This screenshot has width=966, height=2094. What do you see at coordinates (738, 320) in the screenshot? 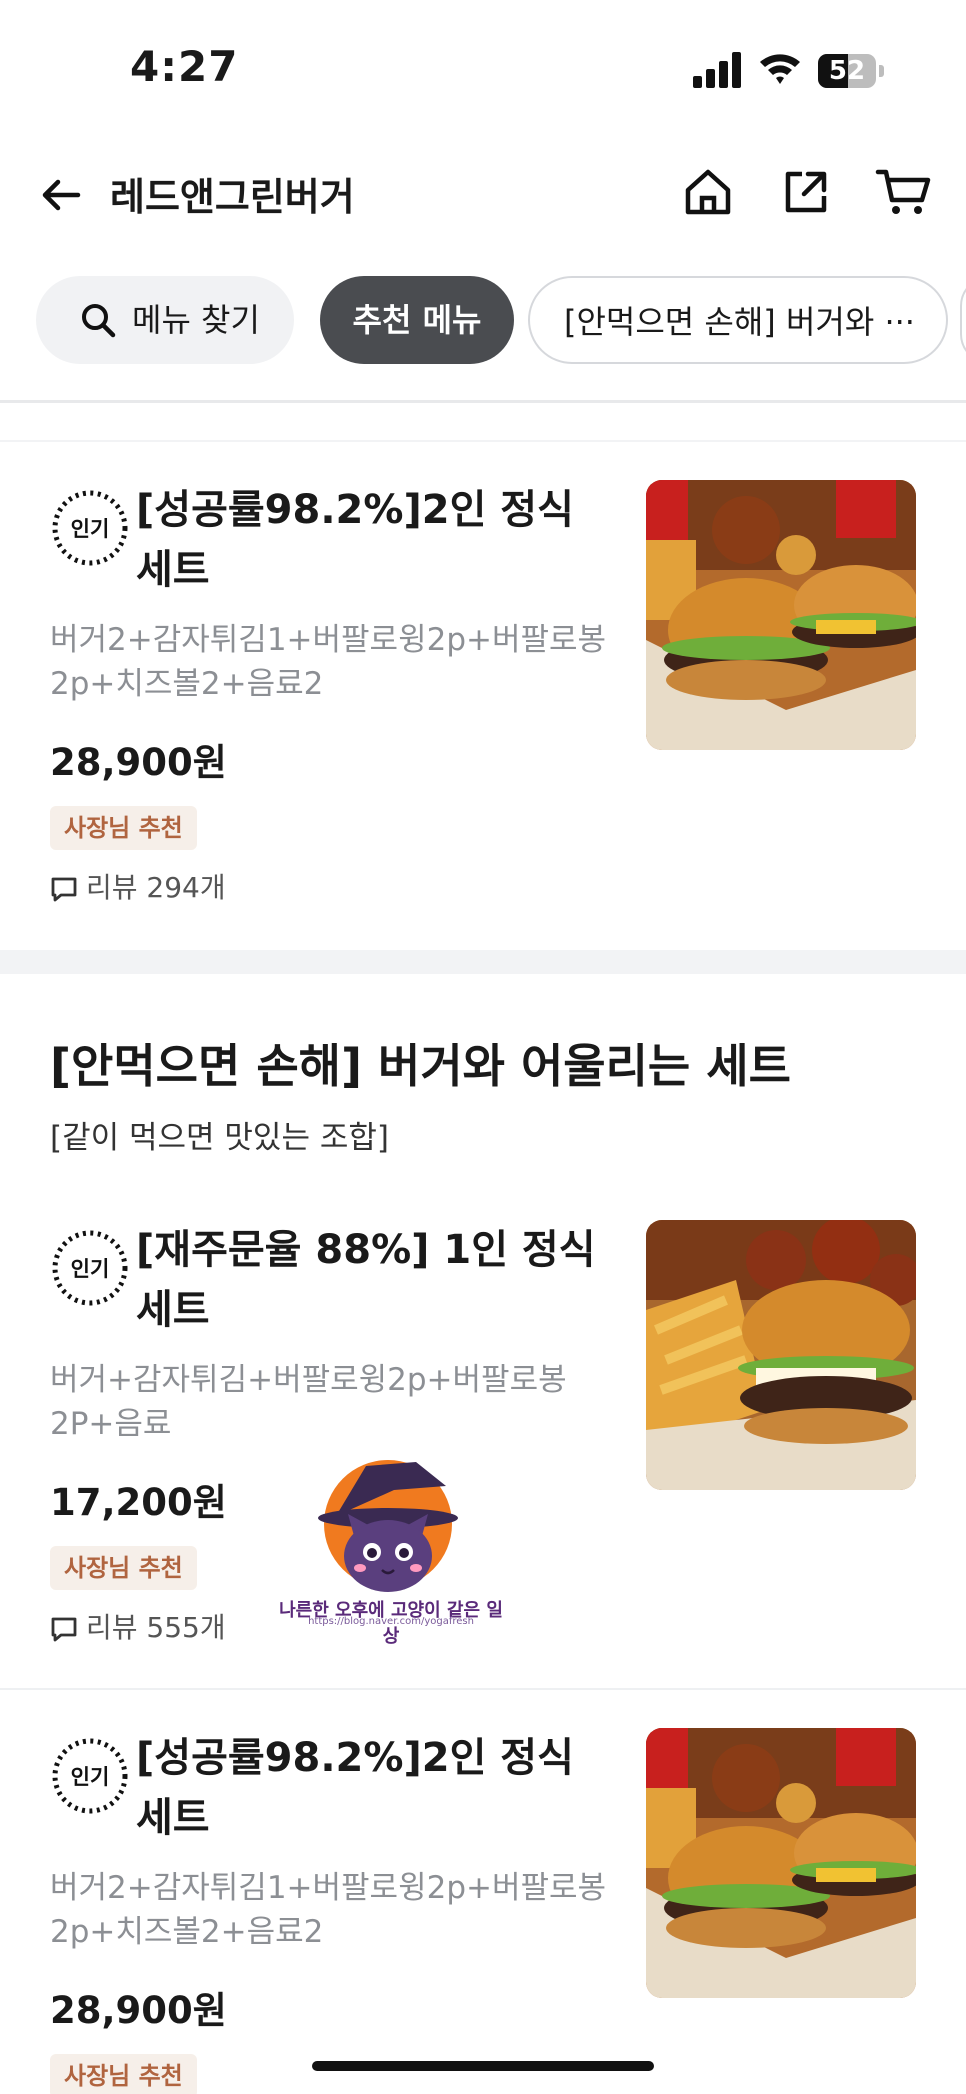
I see `tab-set-menu: [안먹으면 손해] 버거와 ···` at bounding box center [738, 320].